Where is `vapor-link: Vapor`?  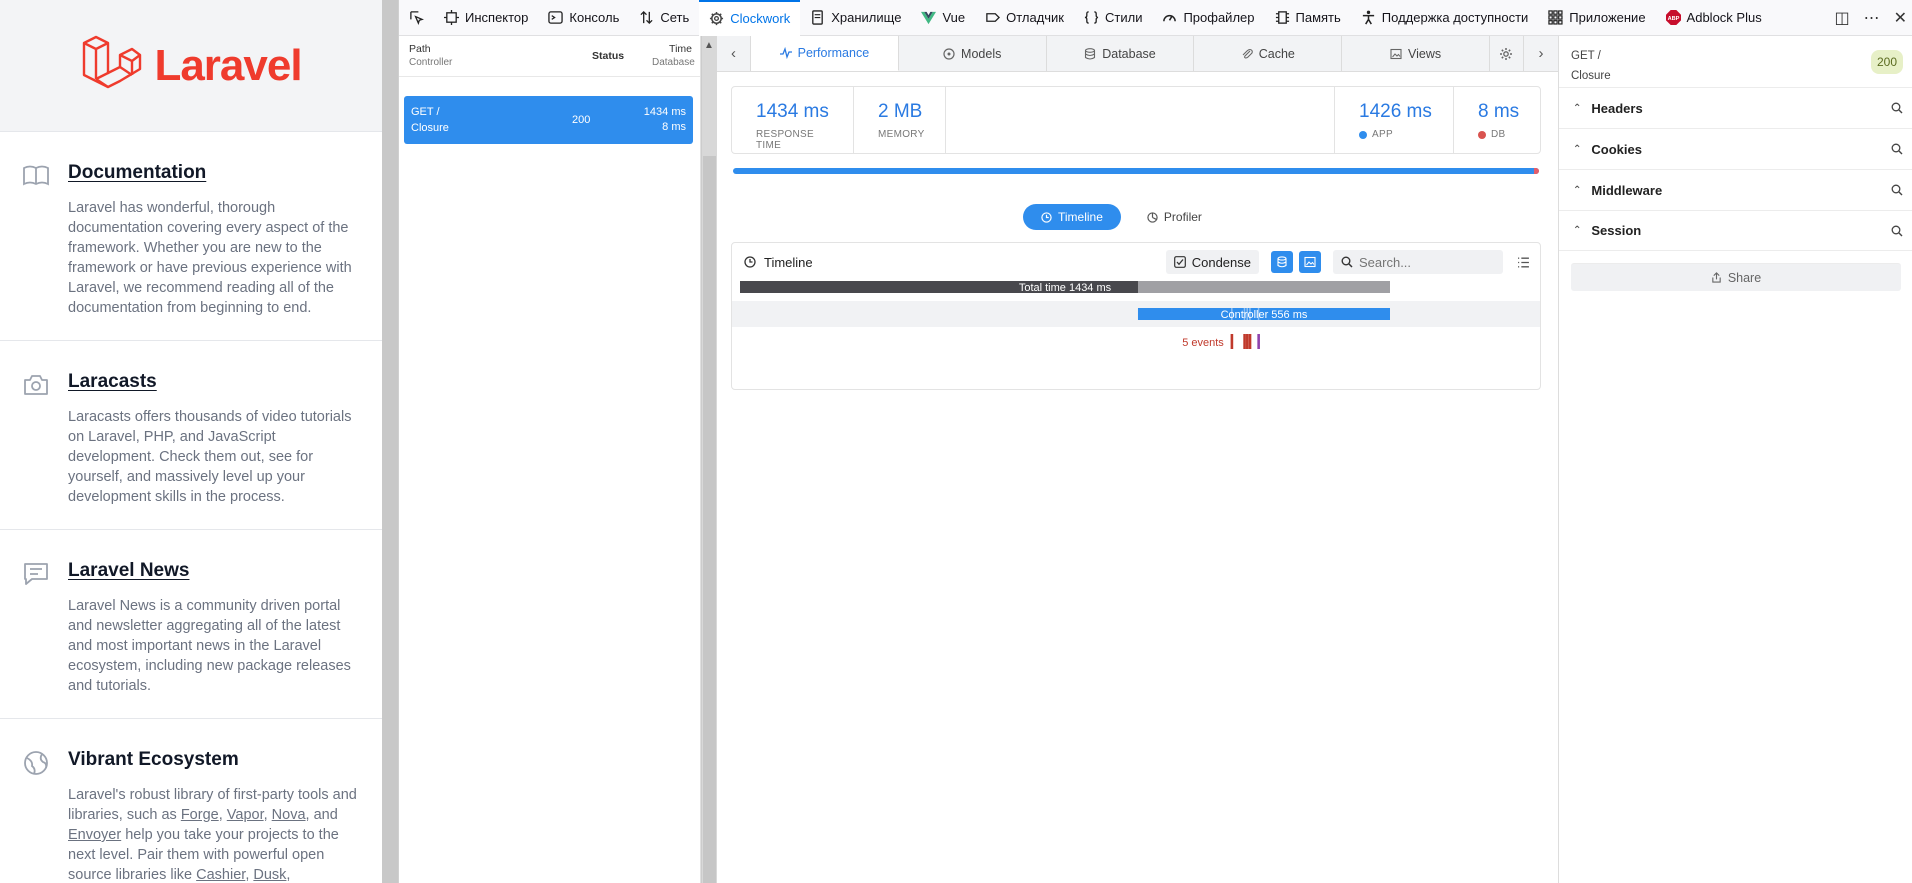
vapor-link: Vapor is located at coordinates (245, 815).